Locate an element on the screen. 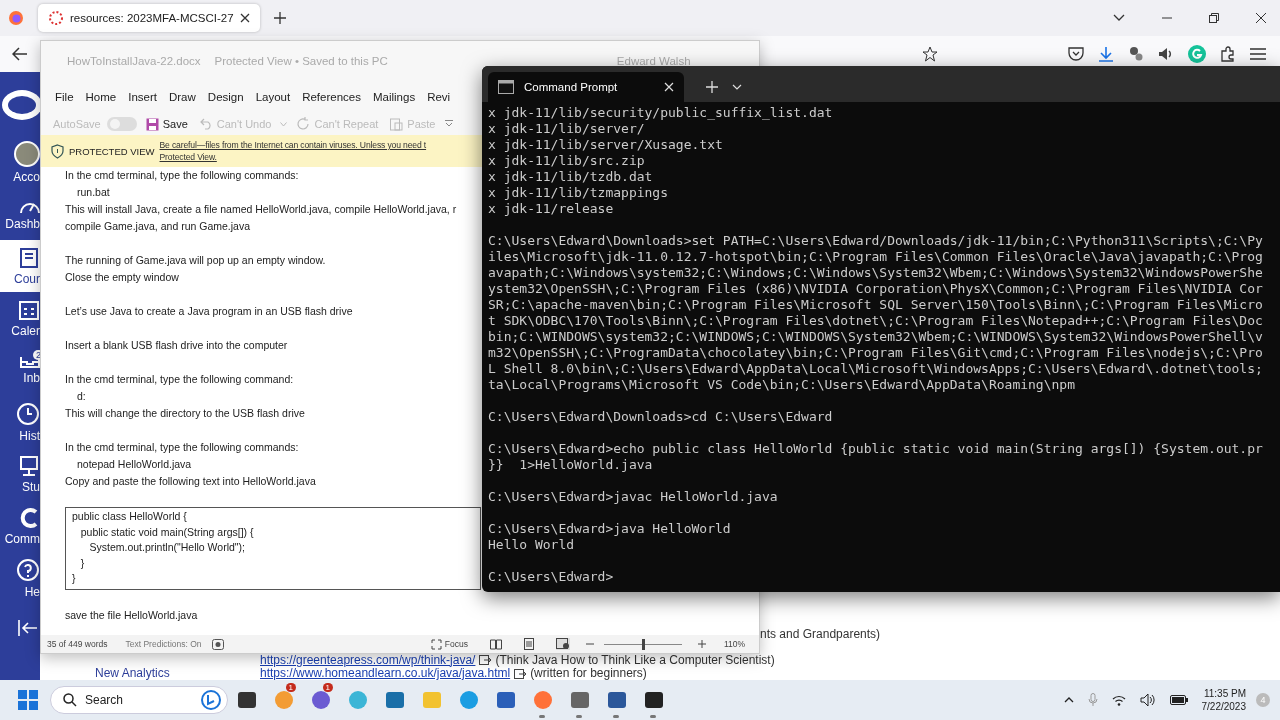  repeat-icon is located at coordinates (303, 124).